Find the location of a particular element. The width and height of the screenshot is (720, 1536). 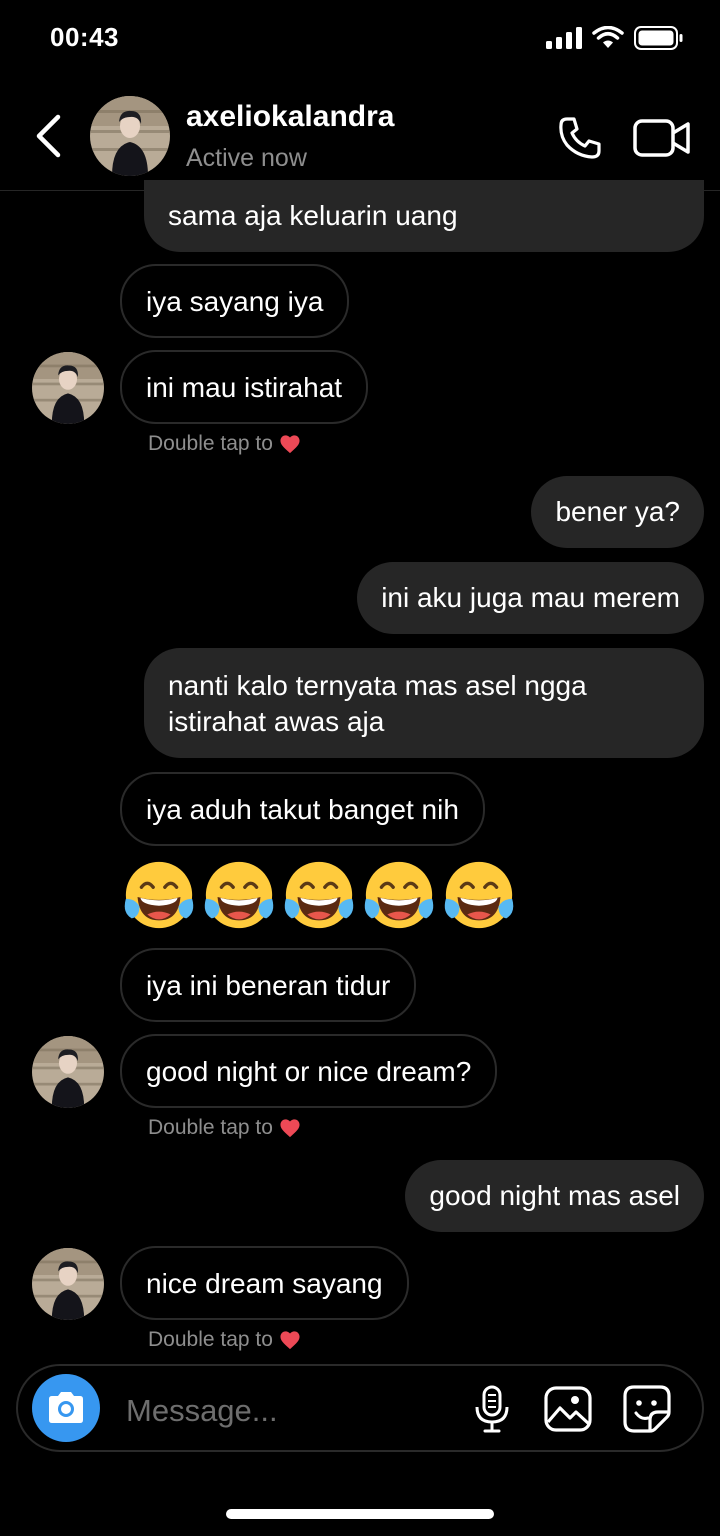

gallery-button is located at coordinates (568, 1409).